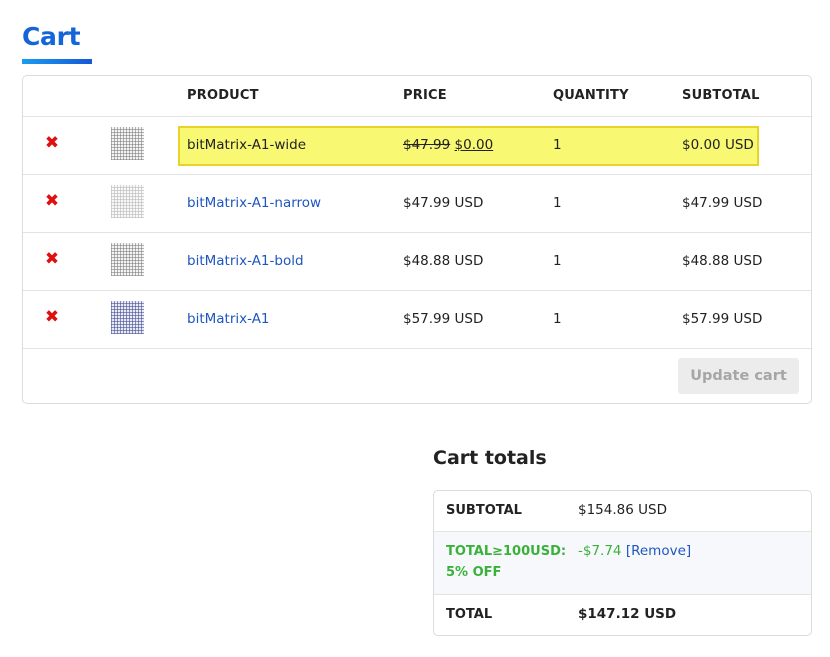 The image size is (830, 657). Describe the element at coordinates (469, 614) in the screenshot. I see `total-label: TOTAL` at that location.